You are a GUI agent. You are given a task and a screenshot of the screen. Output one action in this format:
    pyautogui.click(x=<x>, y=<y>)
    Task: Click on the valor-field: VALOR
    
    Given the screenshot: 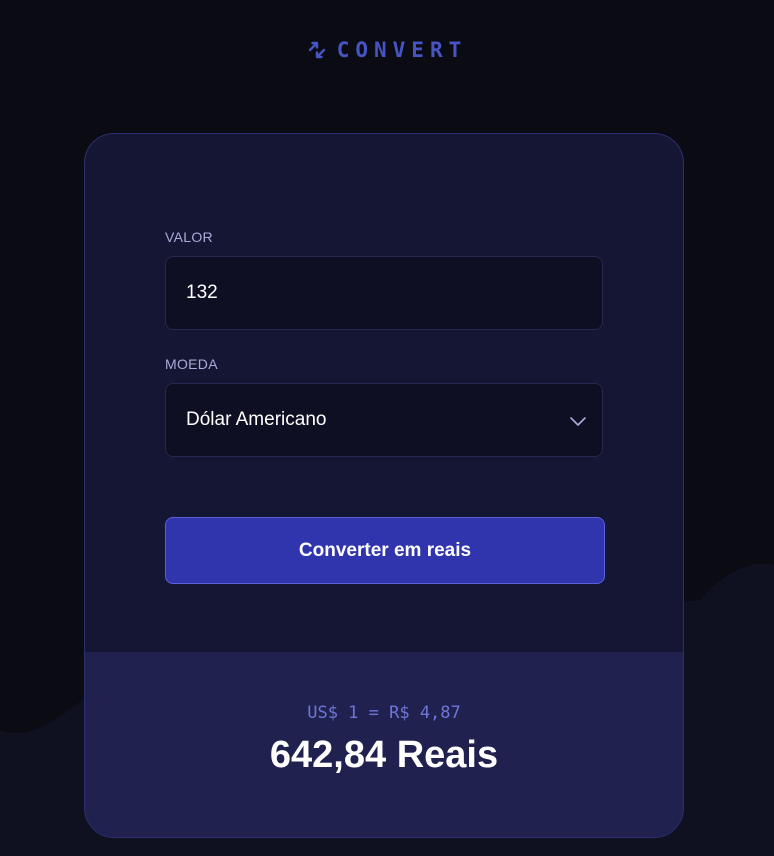 What is the action you would take?
    pyautogui.click(x=384, y=279)
    